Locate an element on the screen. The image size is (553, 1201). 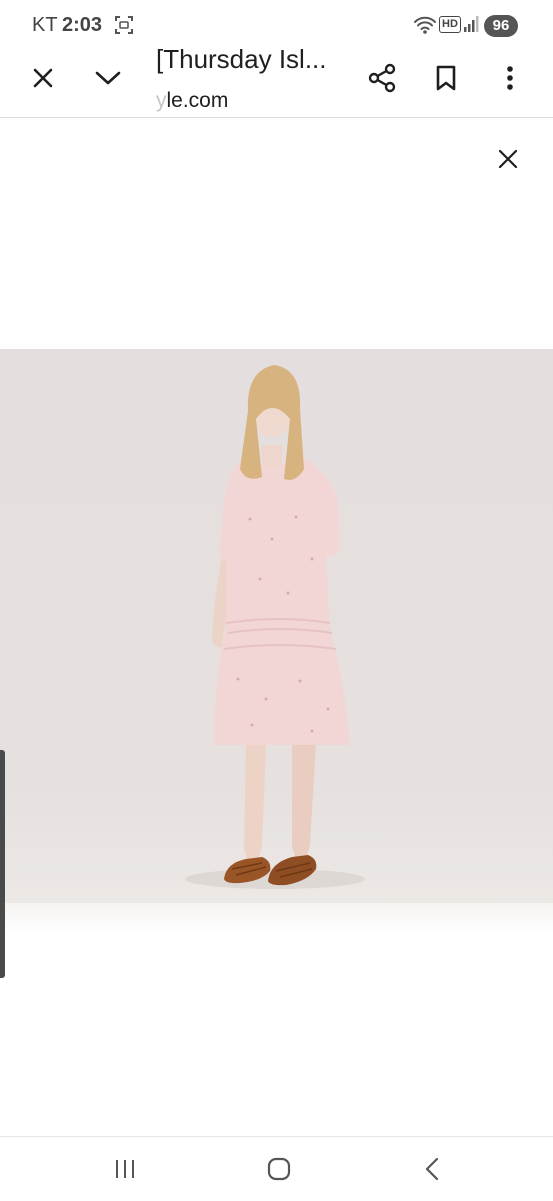
url-domain: le.com is located at coordinates (197, 100).